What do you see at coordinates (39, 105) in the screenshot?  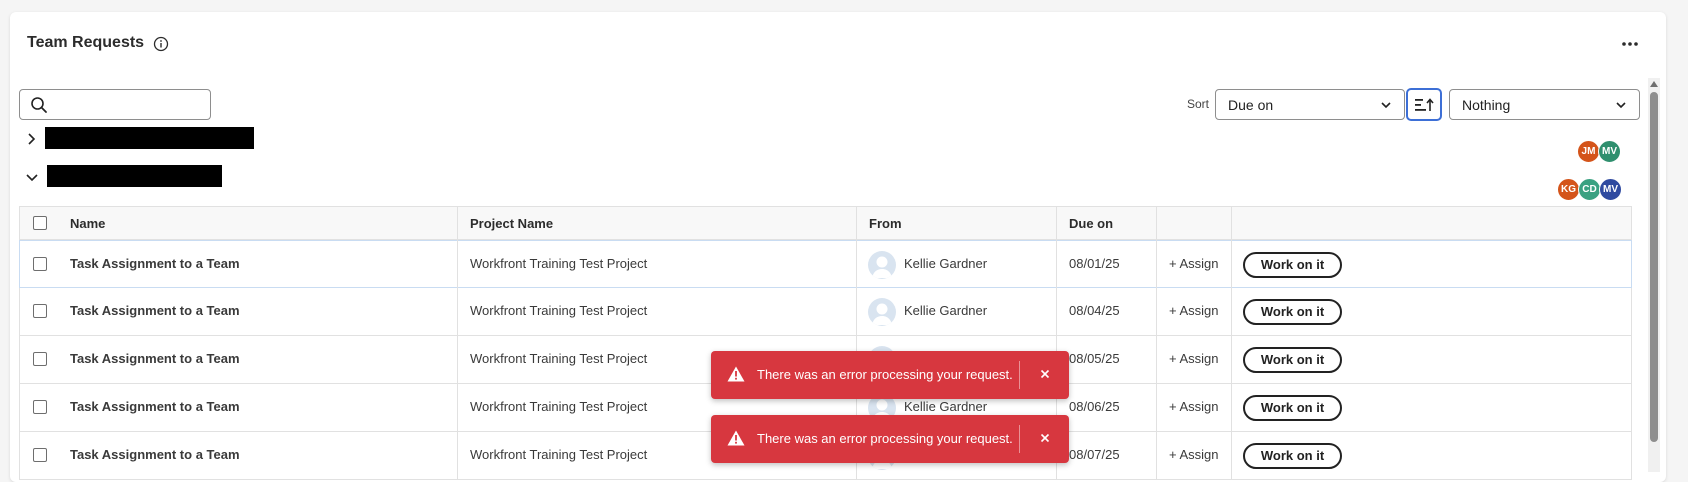 I see `search-icon` at bounding box center [39, 105].